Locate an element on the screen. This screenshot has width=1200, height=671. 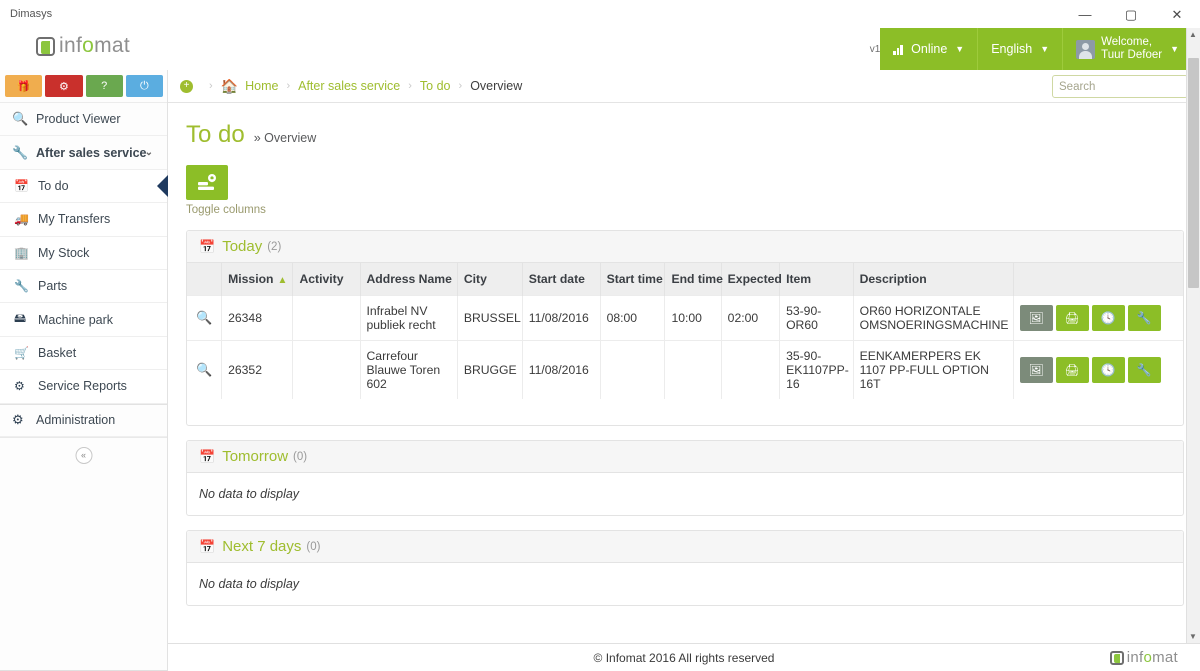
add-icon: + is located at coordinates (186, 86).